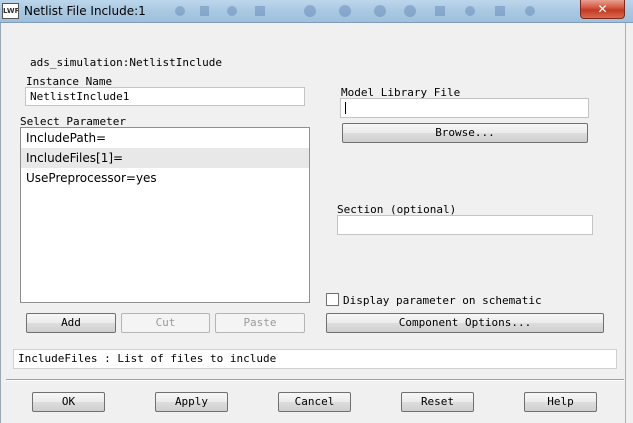 Image resolution: width=633 pixels, height=423 pixels. What do you see at coordinates (442, 300) in the screenshot?
I see `display-parameter-label: Display parameter on schematic` at bounding box center [442, 300].